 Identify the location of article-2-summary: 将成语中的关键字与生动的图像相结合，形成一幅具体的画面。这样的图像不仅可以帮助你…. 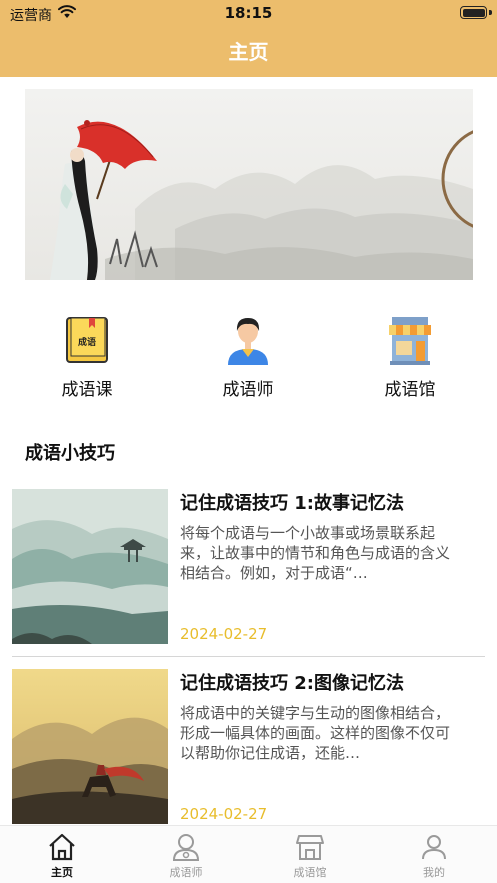
(315, 733).